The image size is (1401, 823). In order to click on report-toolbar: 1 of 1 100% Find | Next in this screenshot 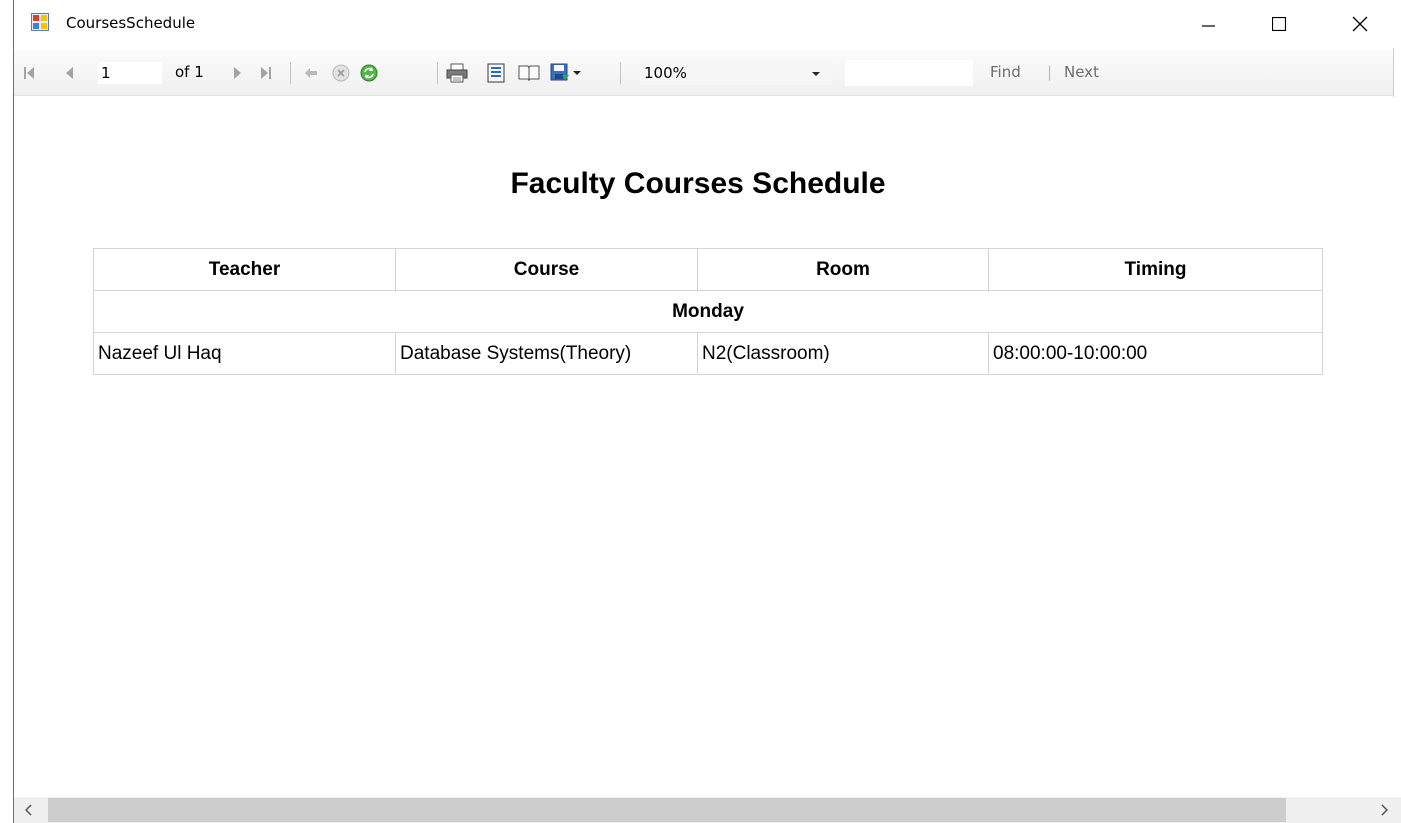, I will do `click(704, 73)`.